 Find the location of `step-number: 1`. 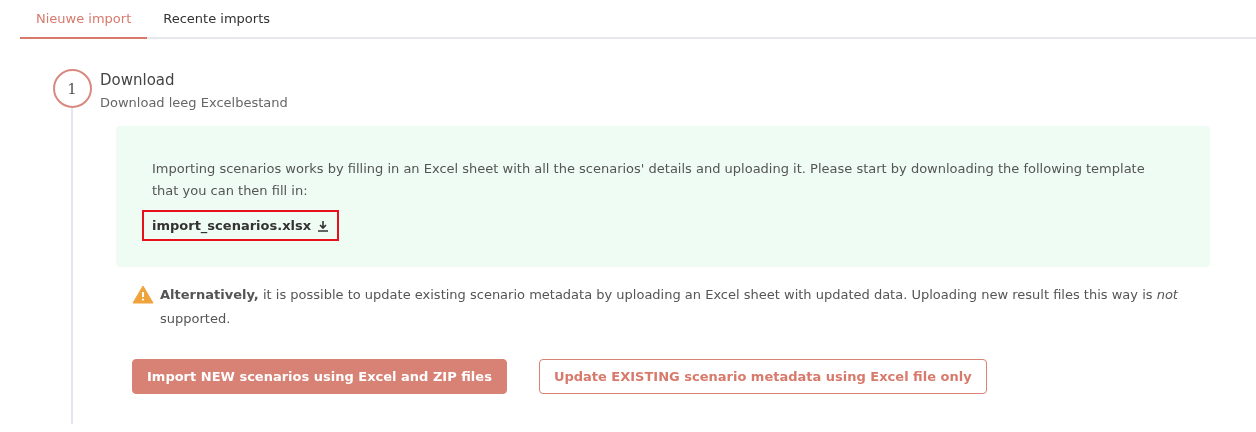

step-number: 1 is located at coordinates (72, 88).